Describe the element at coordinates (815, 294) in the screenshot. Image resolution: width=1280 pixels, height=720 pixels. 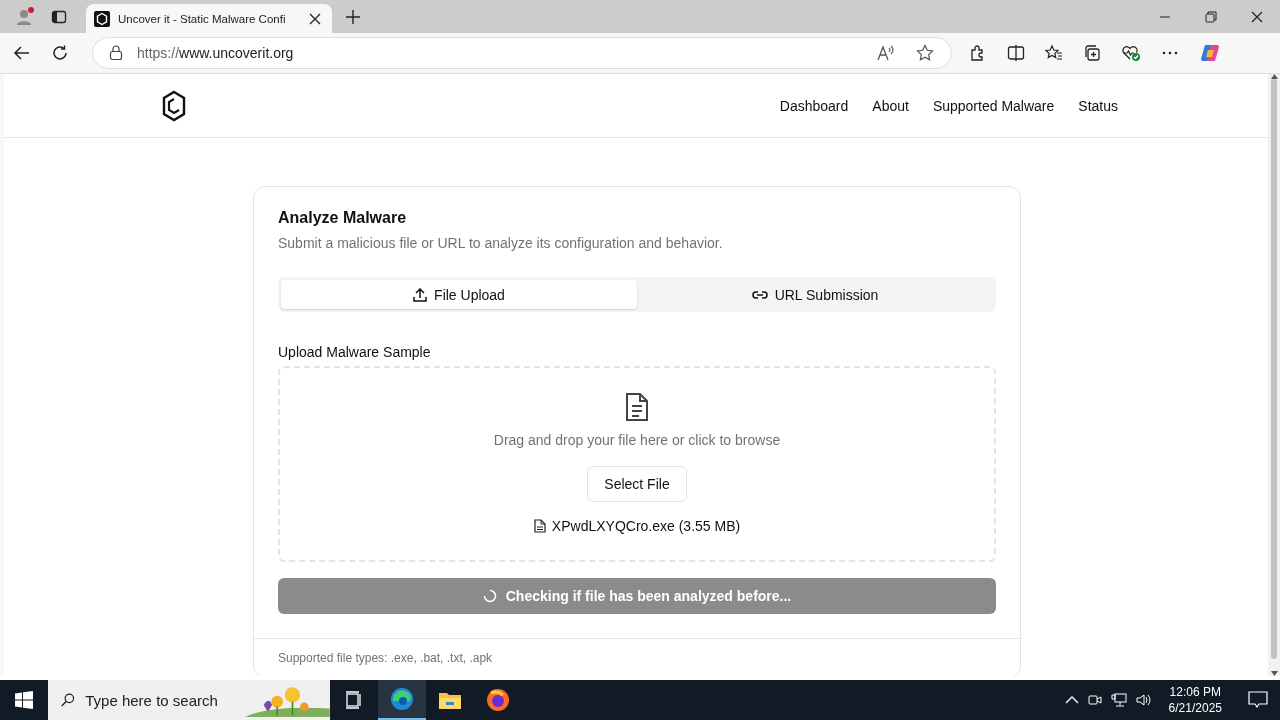
I see `tab: URL Submission` at that location.